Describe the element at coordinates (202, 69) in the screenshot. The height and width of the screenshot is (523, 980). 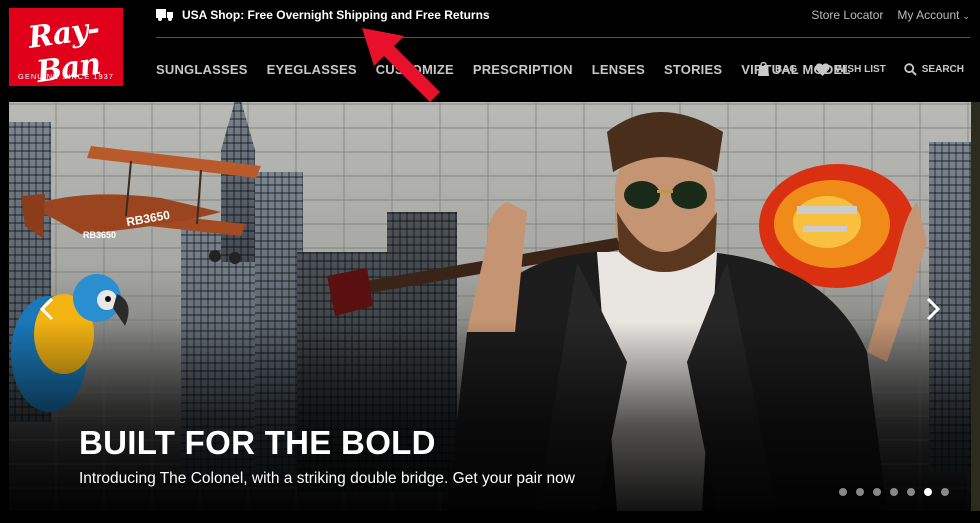
I see `nav-item-sunglasses: SUNGLASSES` at that location.